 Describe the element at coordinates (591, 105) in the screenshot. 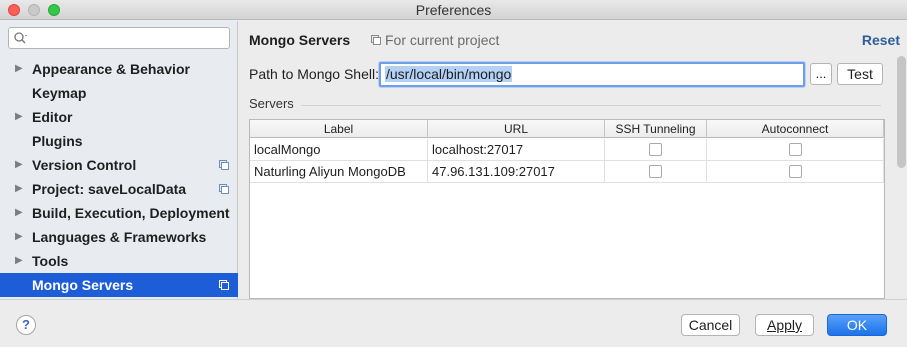

I see `servers-divider` at that location.